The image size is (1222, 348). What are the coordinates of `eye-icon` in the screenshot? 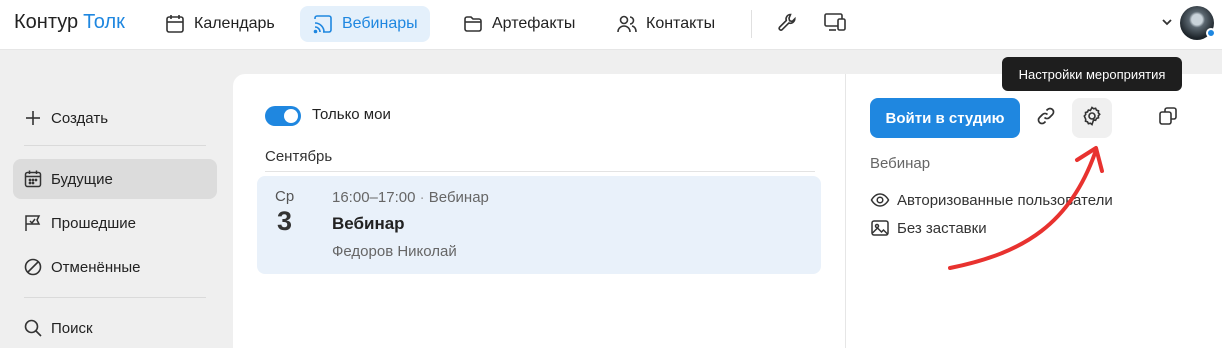 It's located at (880, 200).